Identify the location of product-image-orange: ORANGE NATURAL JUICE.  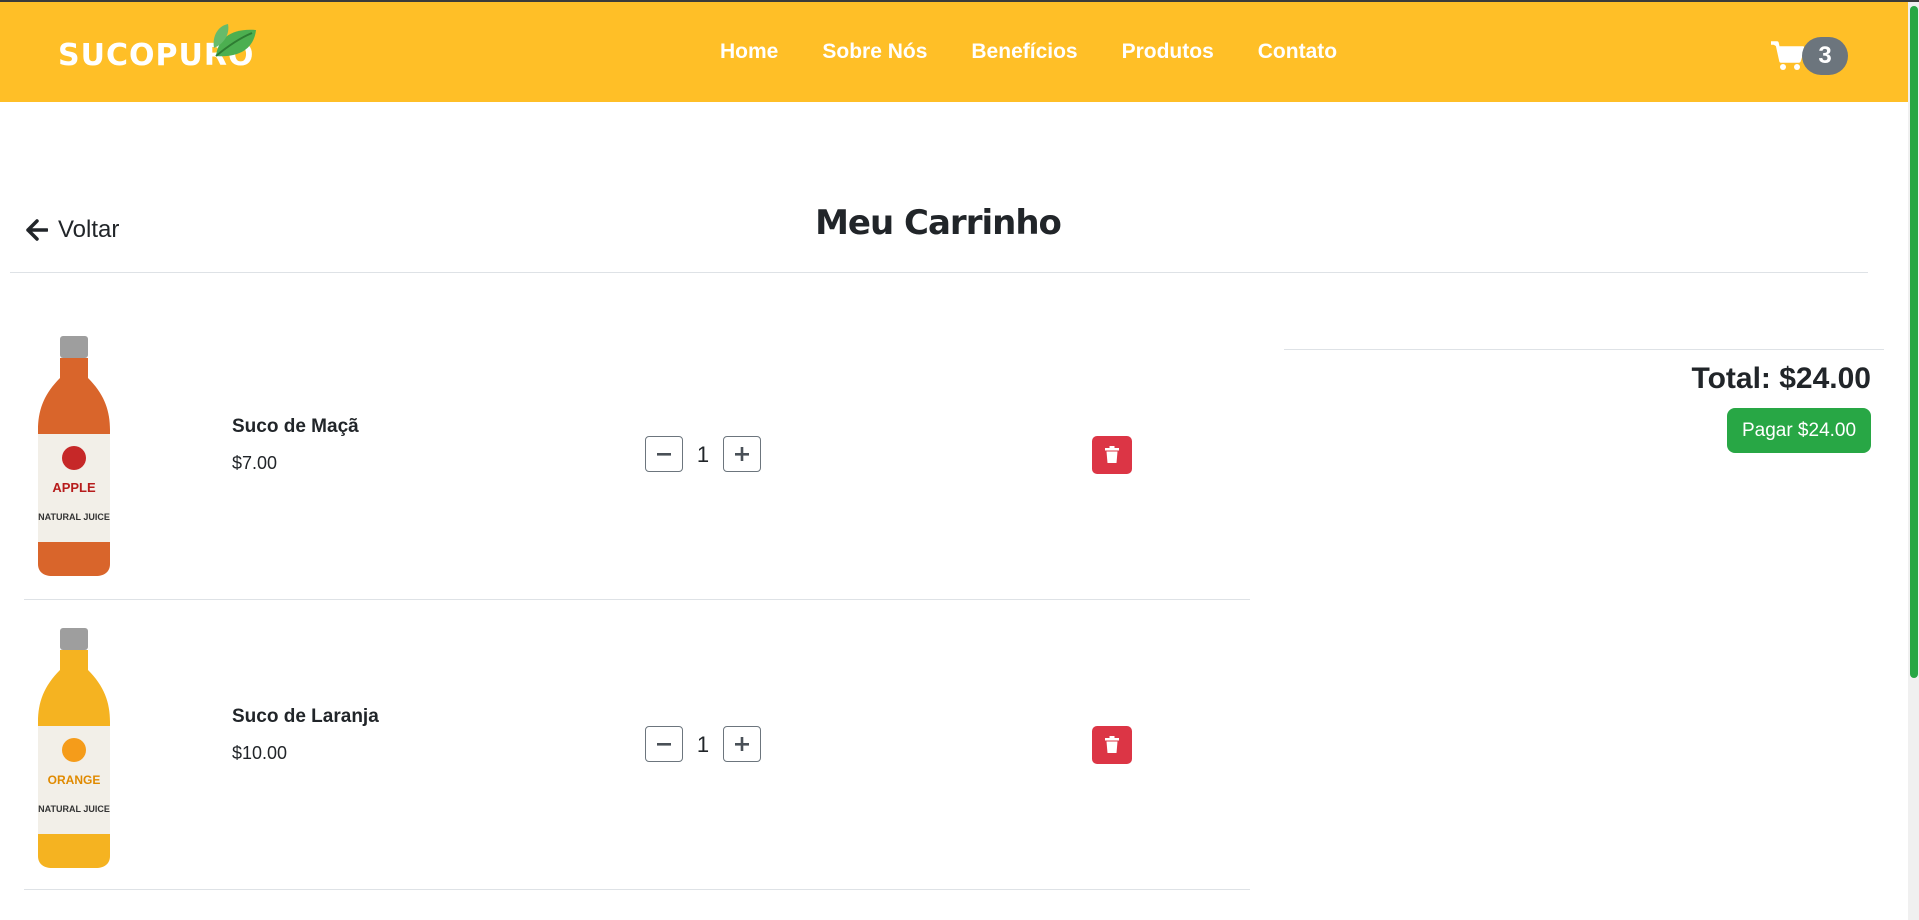
(74, 748).